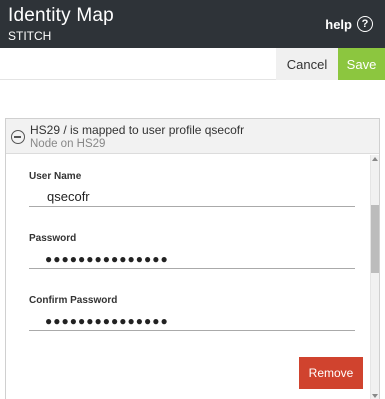 This screenshot has height=399, width=385. I want to click on vertical-scrollbar, so click(374, 277).